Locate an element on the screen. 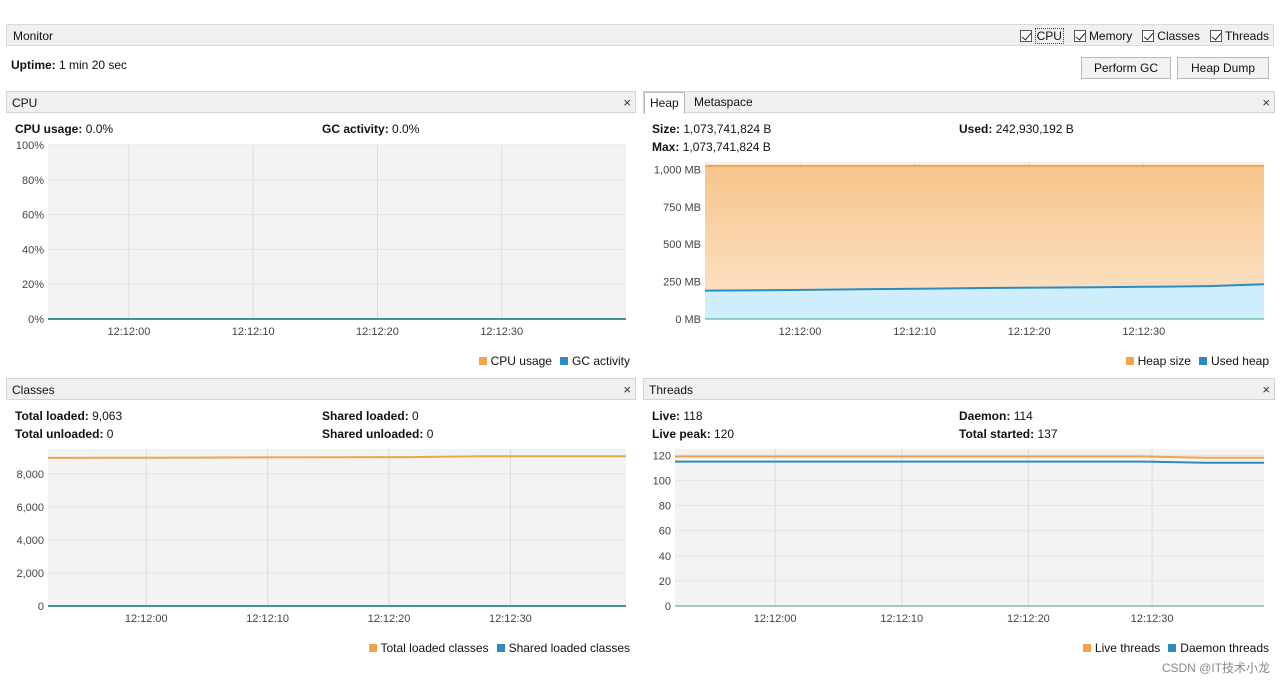  cpu-usage-label: CPU usage: is located at coordinates (49, 129).